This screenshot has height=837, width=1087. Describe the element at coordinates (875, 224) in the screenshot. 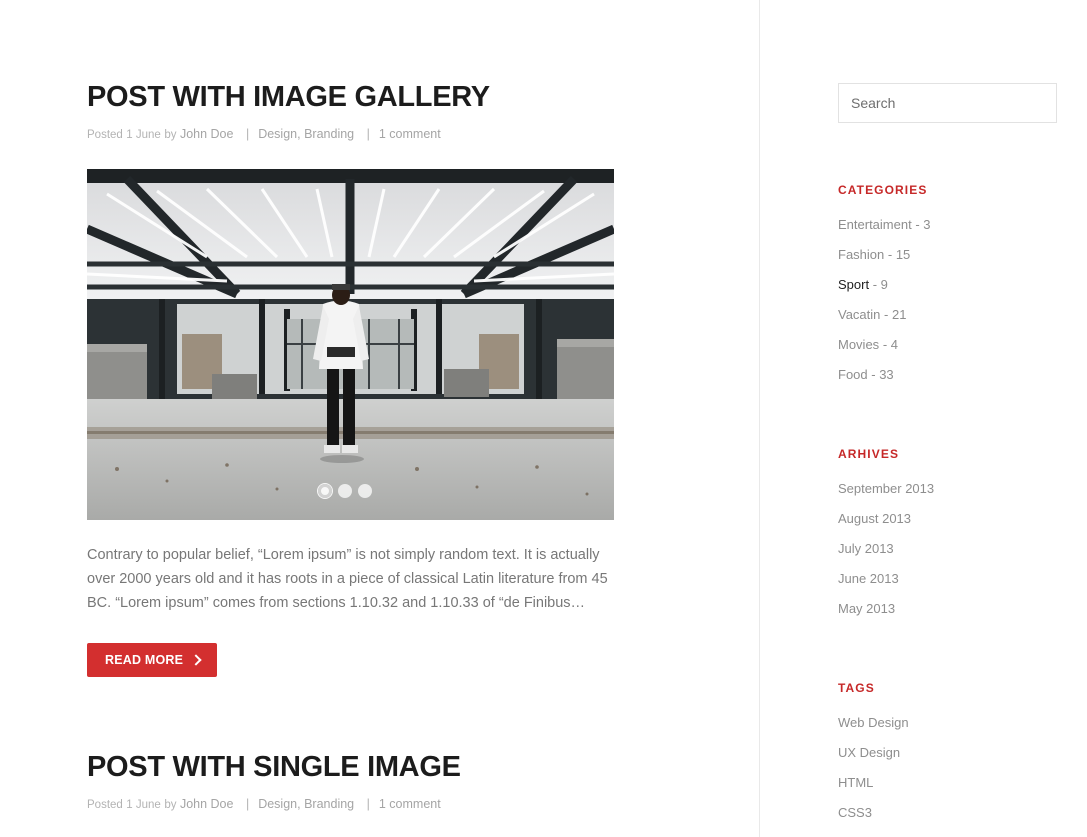

I see `category-link-entertaiment: Entertaiment` at that location.